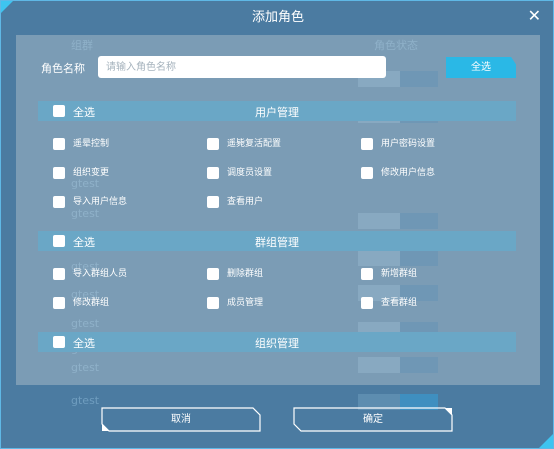  What do you see at coordinates (245, 303) in the screenshot?
I see `permission-label: 成员管理` at bounding box center [245, 303].